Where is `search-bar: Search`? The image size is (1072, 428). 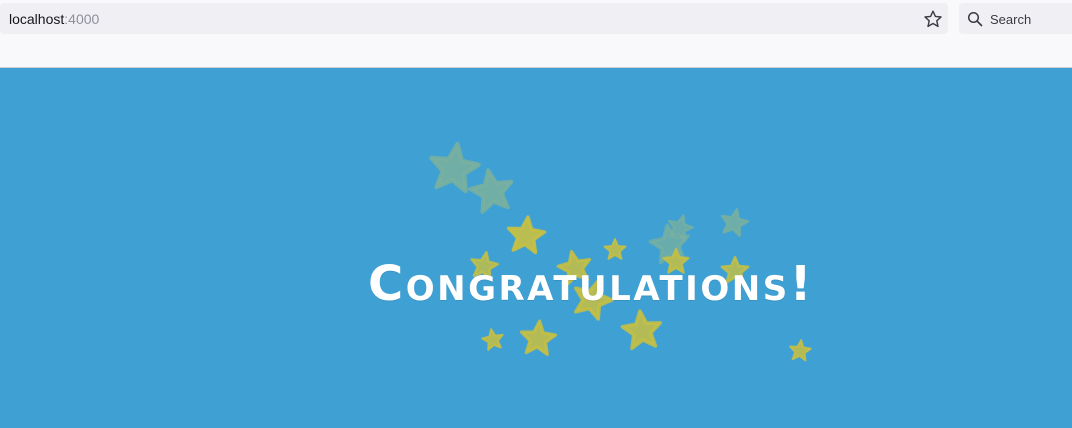
search-bar: Search is located at coordinates (1015, 18).